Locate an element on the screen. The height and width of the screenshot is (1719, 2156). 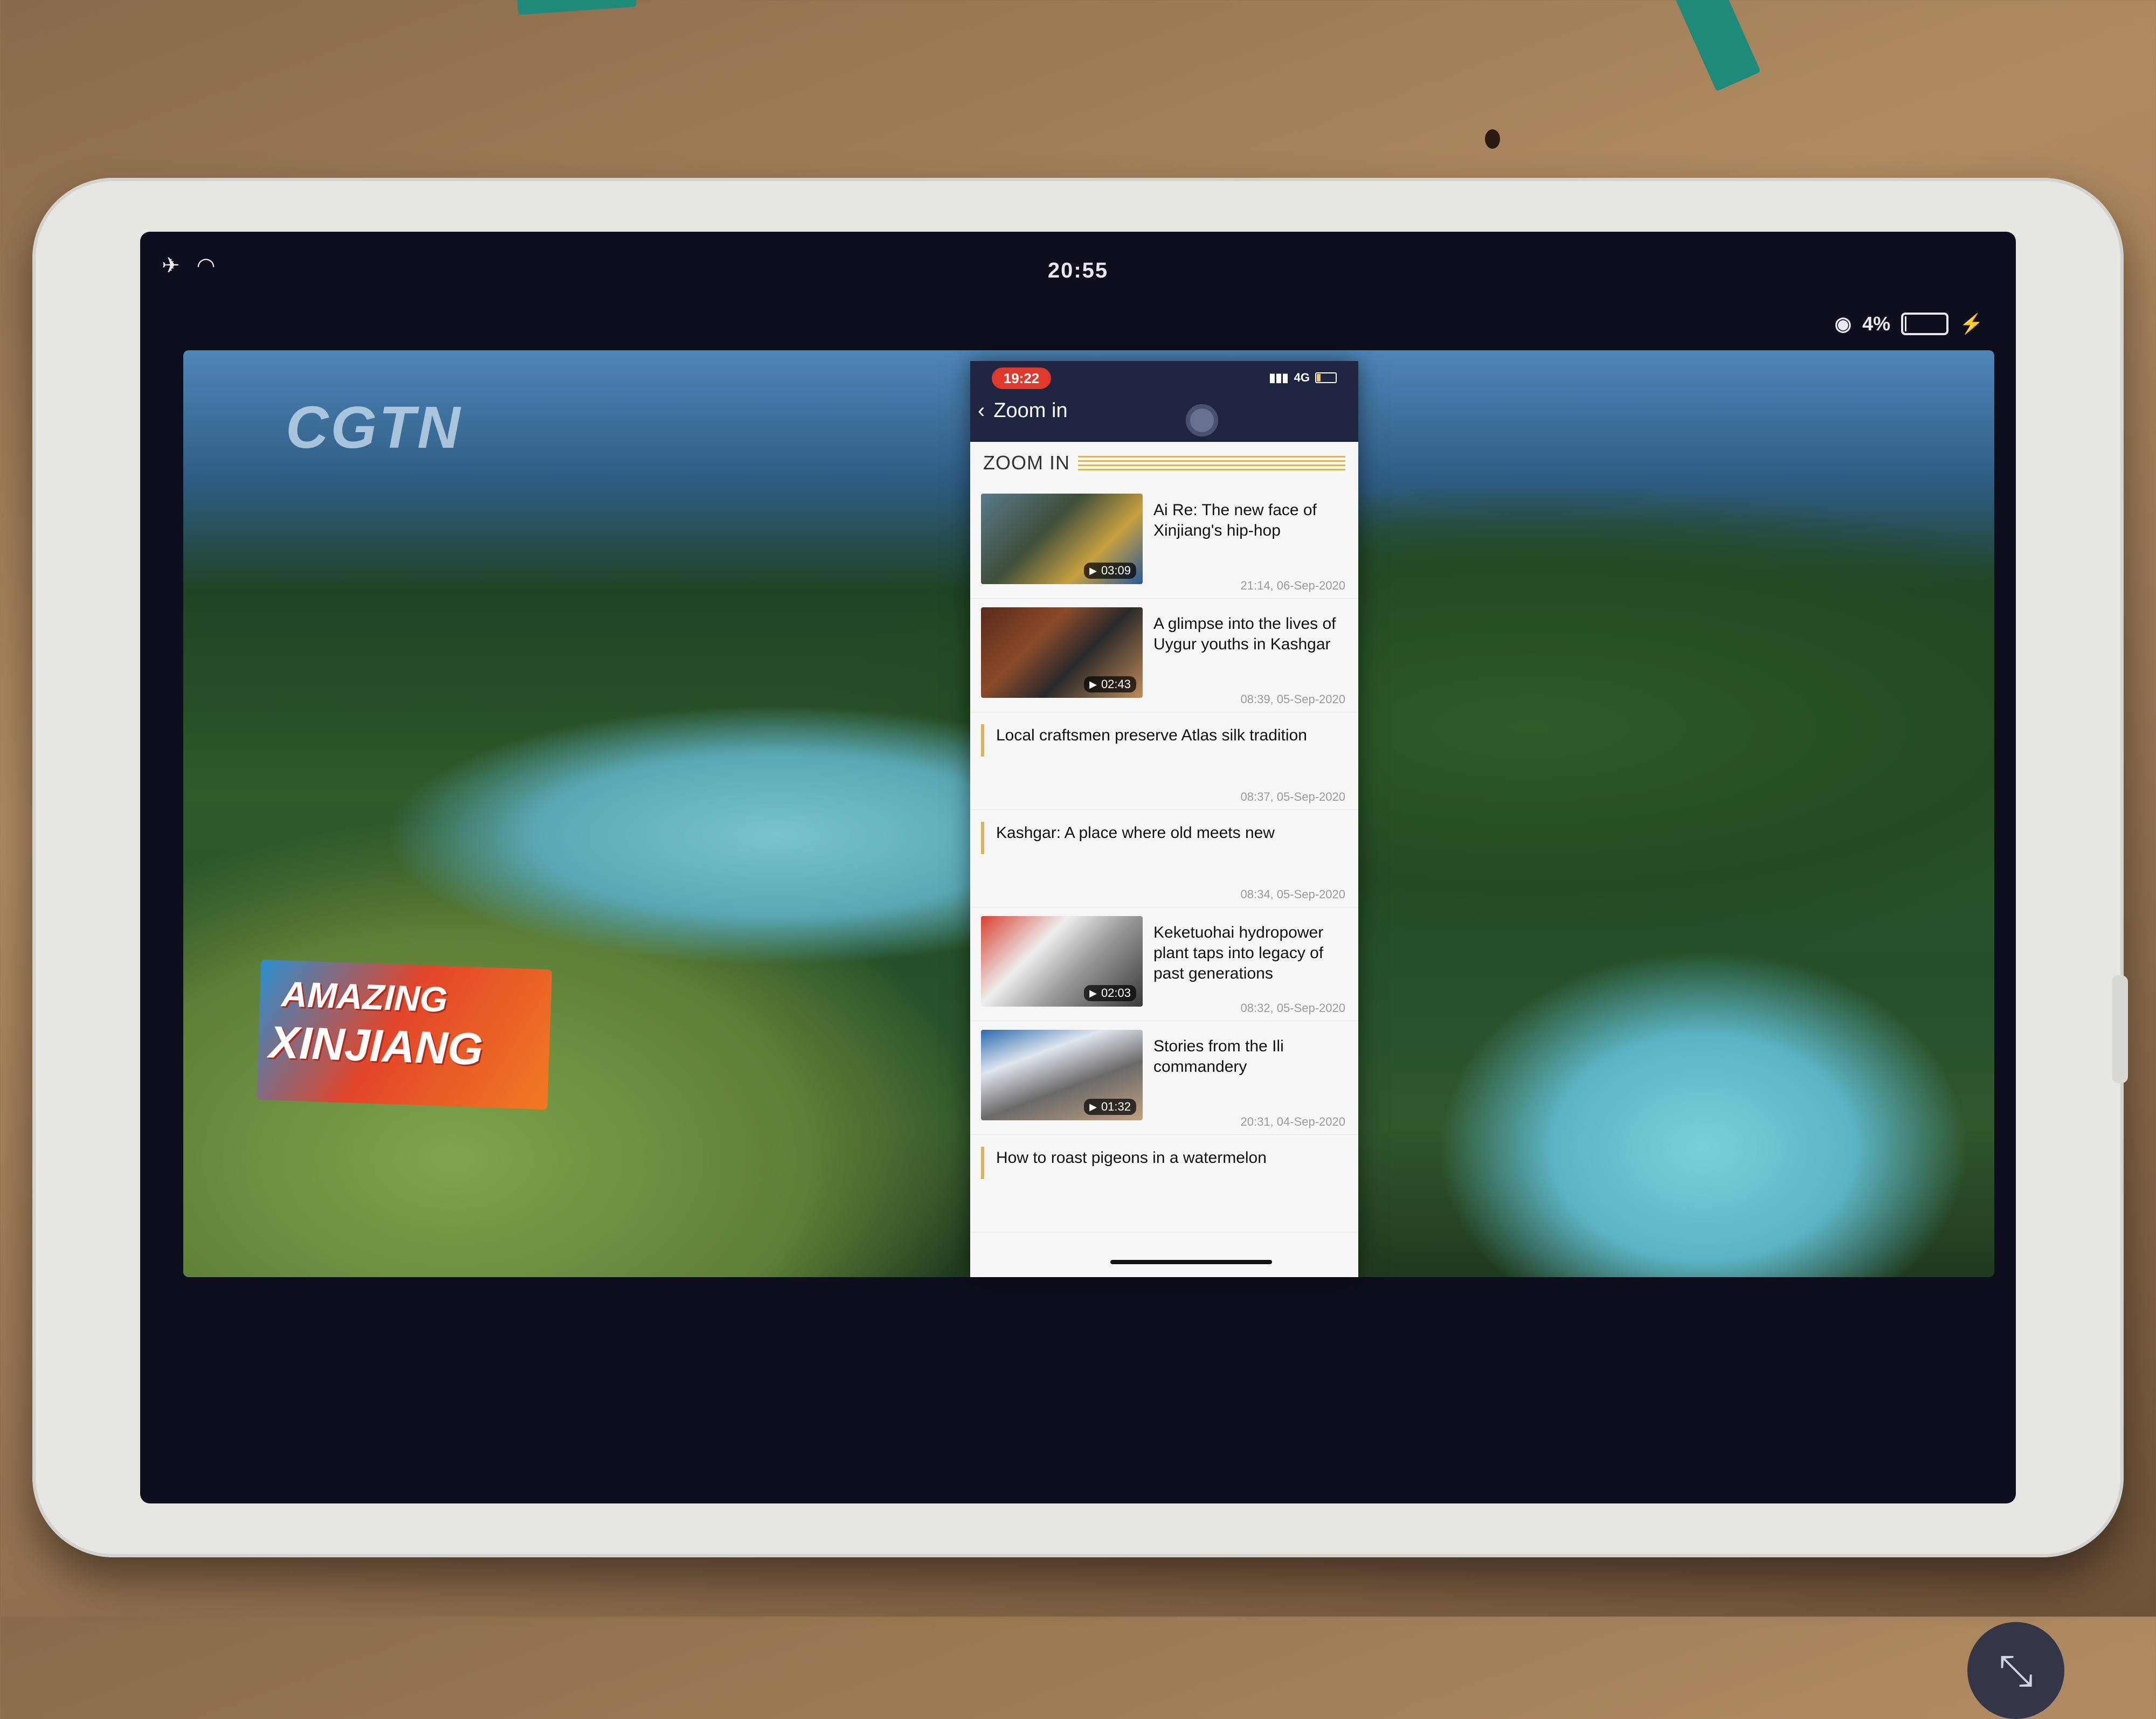
section-header: ZOOM IN is located at coordinates (1164, 463).